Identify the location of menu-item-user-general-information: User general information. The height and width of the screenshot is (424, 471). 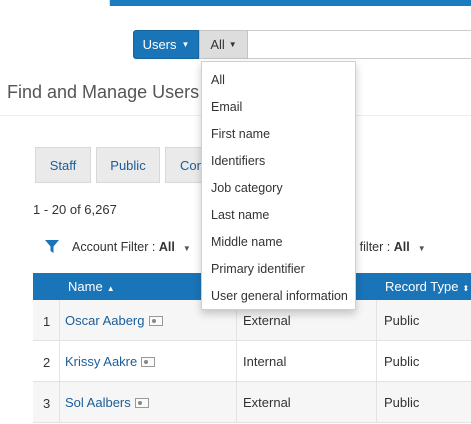
(278, 295).